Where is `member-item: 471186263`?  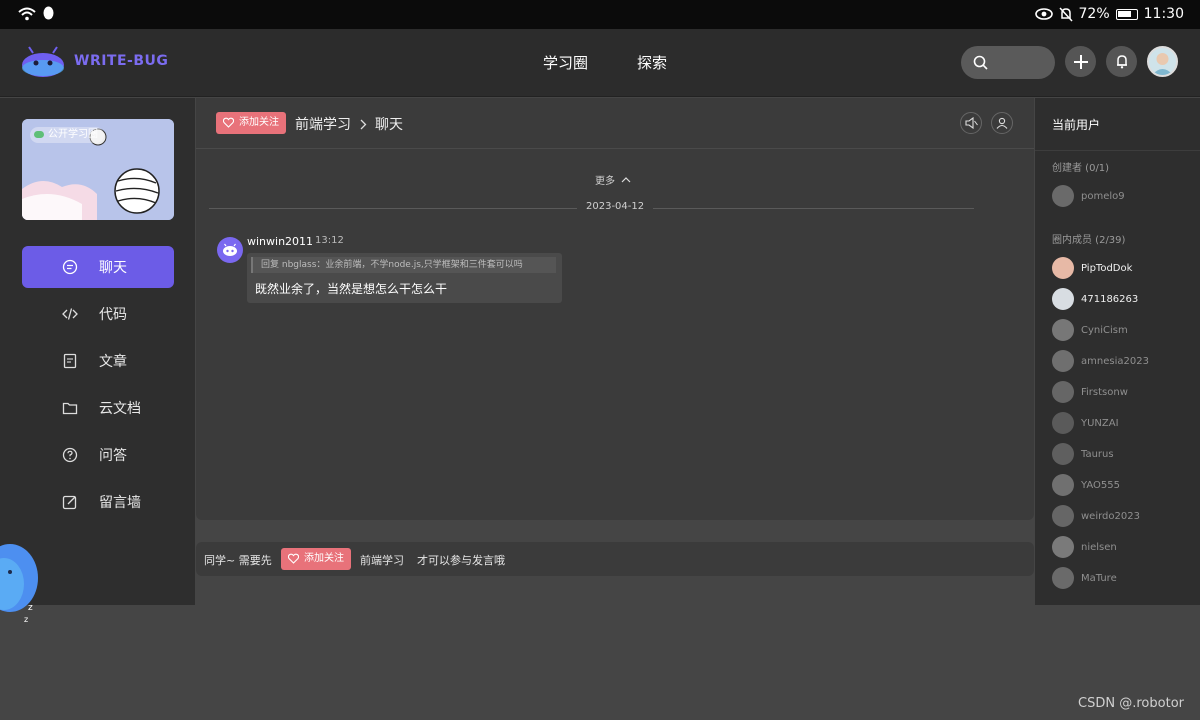
member-item: 471186263 is located at coordinates (1095, 299).